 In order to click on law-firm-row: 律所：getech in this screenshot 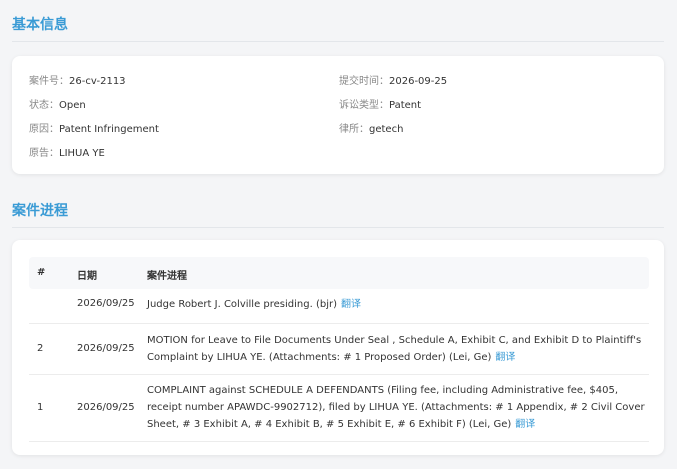, I will do `click(371, 127)`.